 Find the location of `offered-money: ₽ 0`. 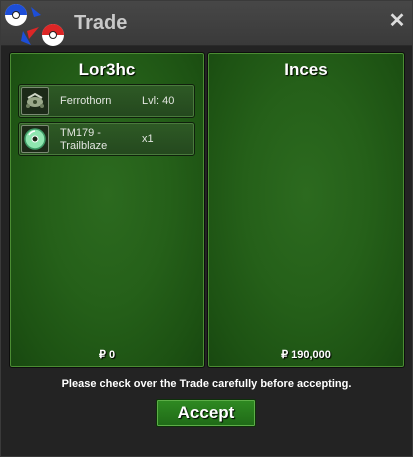

offered-money: ₽ 0 is located at coordinates (107, 355).